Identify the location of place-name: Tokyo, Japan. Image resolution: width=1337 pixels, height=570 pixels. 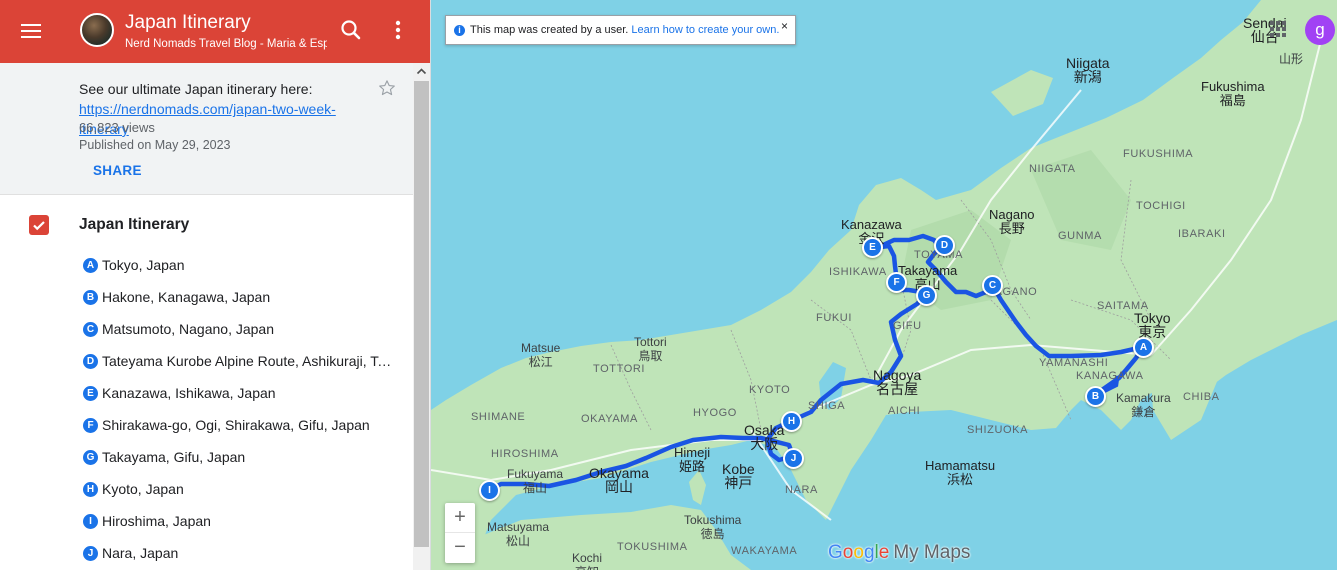
(143, 265).